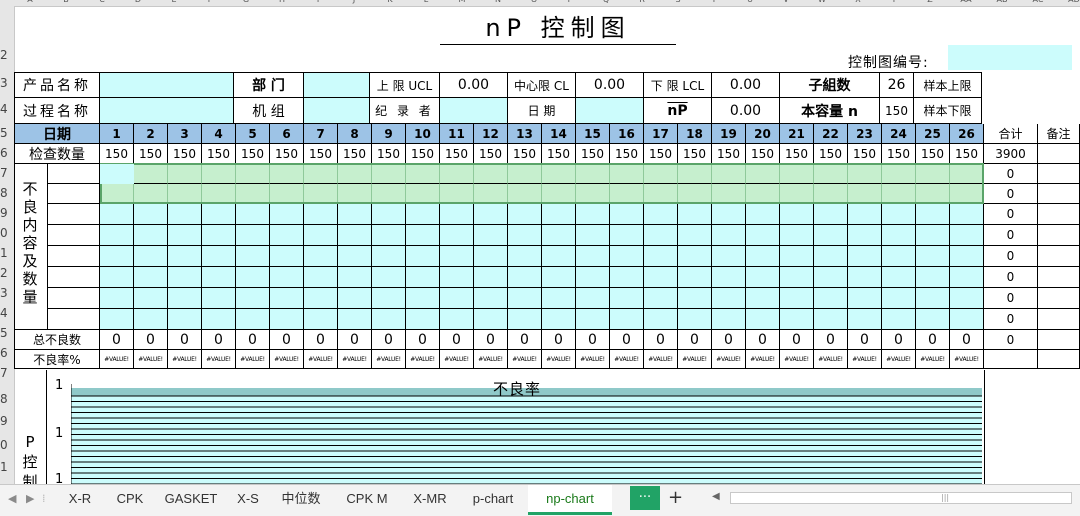 The image size is (1080, 516). Describe the element at coordinates (894, 2) in the screenshot. I see `column-letter: Y` at that location.